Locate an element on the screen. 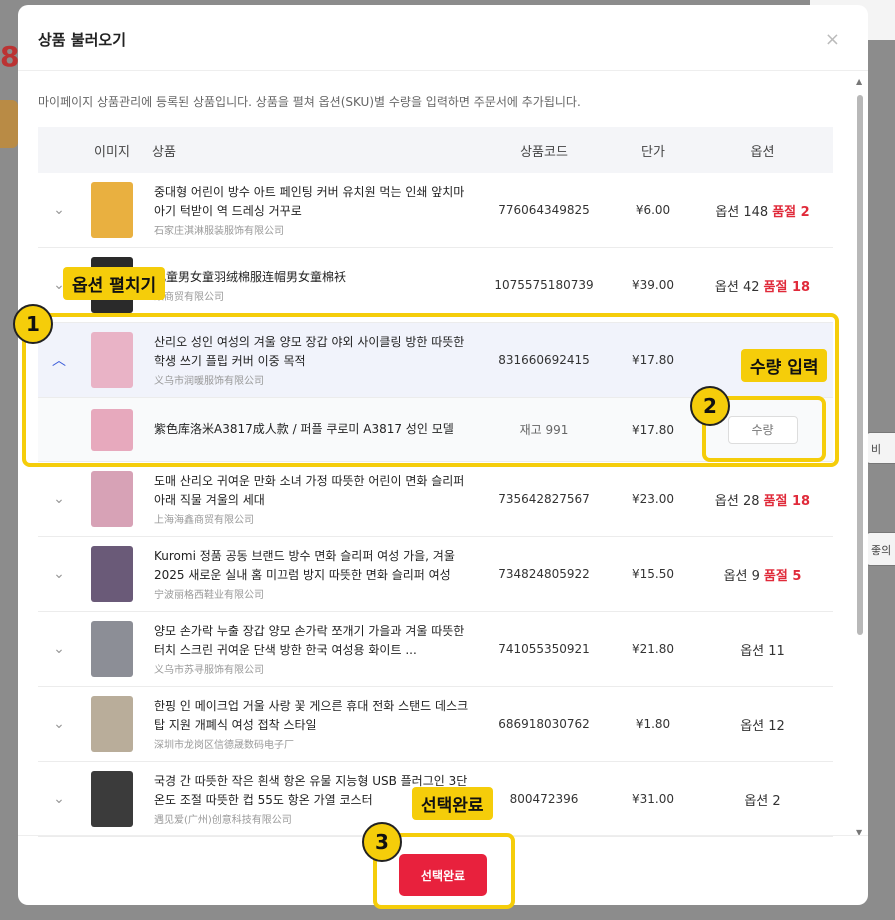 This screenshot has width=895, height=920. product-option: 옵션 148 품절 2 is located at coordinates (762, 210).